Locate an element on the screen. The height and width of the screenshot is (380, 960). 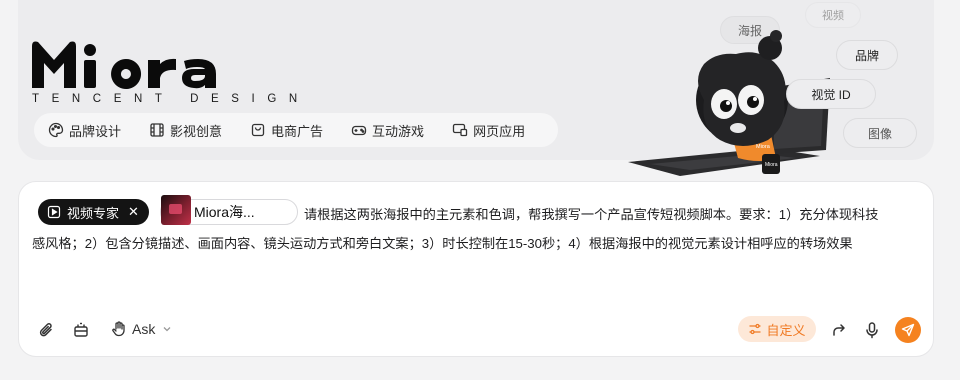
category-film-creative: 影视创意 is located at coordinates (185, 130).